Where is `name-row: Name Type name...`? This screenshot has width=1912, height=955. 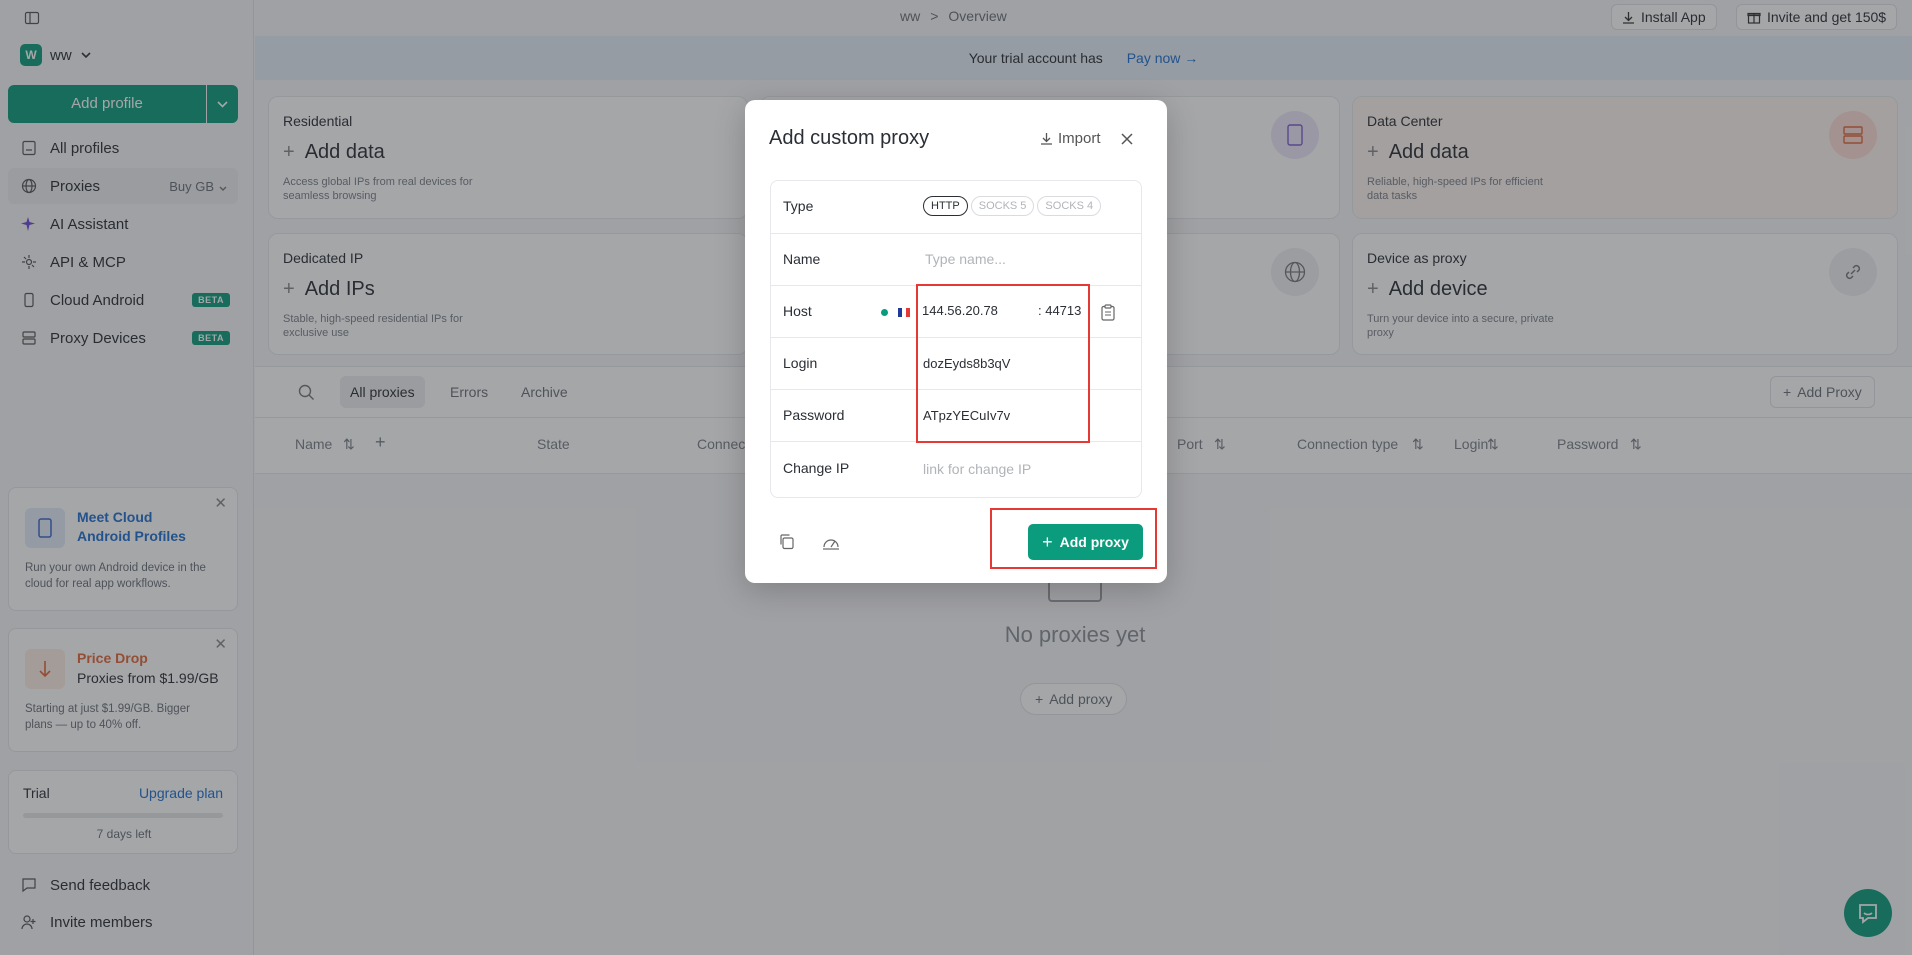
name-row: Name Type name... is located at coordinates (956, 259).